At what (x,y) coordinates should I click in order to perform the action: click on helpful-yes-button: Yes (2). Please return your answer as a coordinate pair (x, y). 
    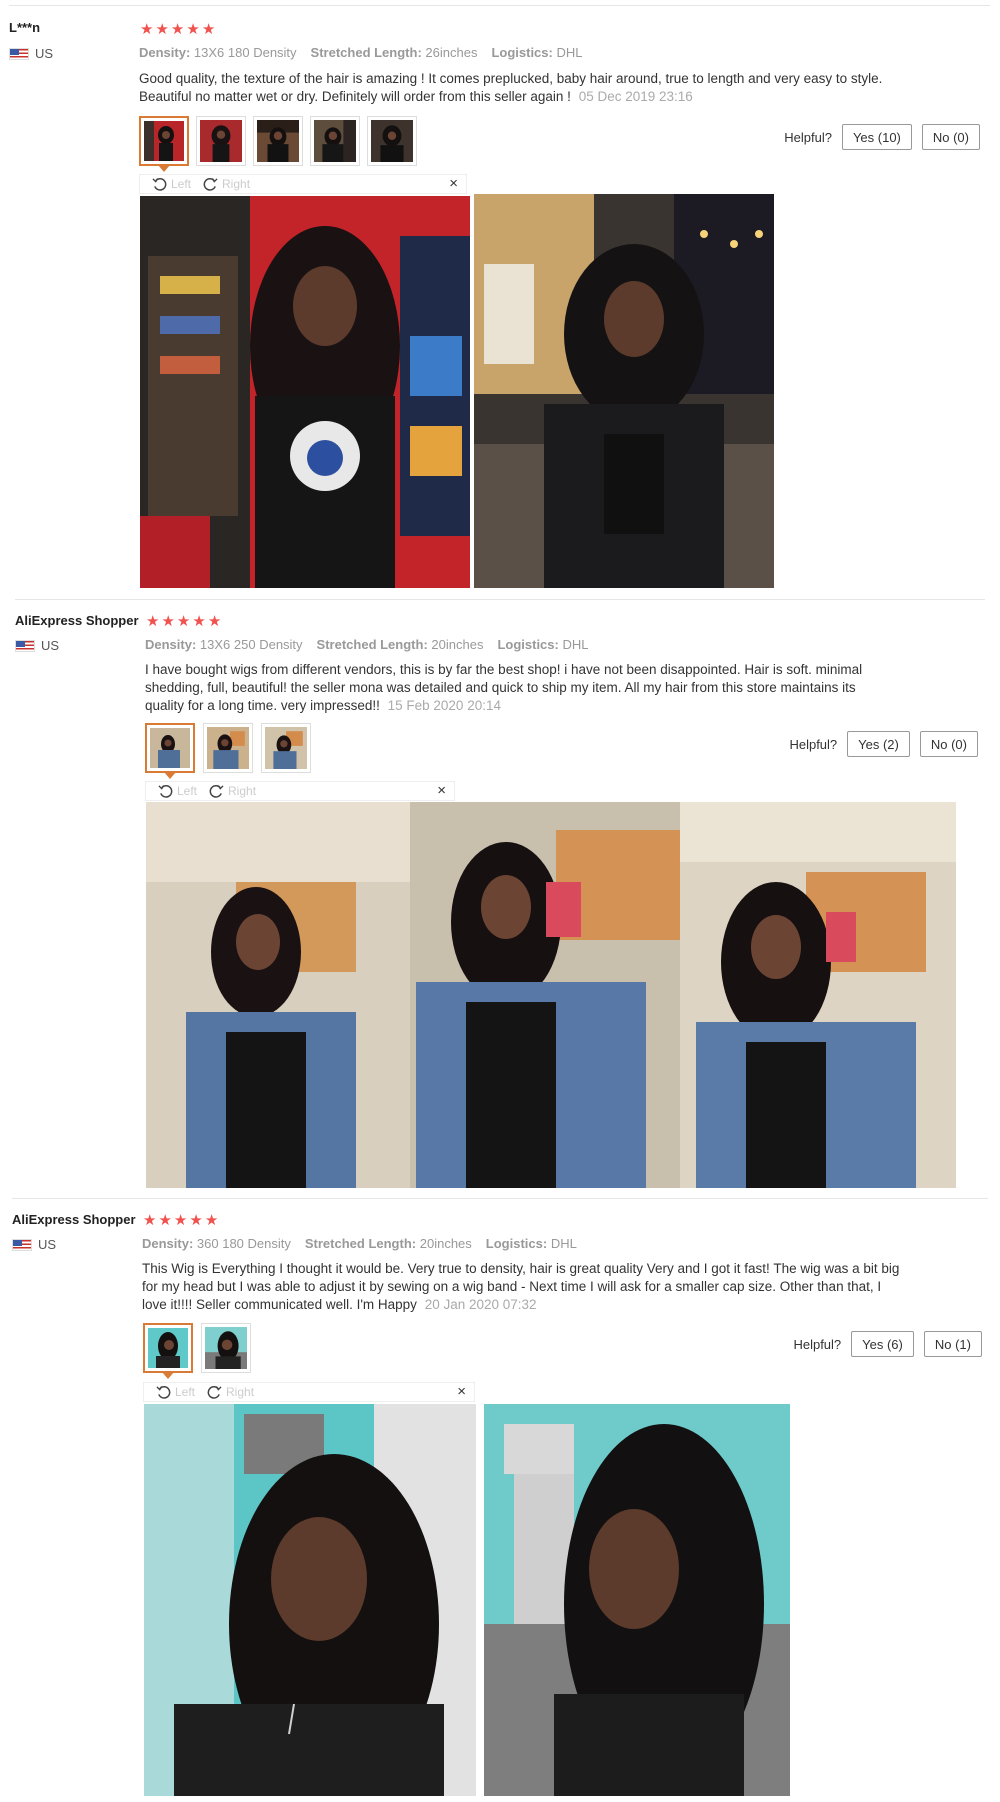
    Looking at the image, I should click on (878, 744).